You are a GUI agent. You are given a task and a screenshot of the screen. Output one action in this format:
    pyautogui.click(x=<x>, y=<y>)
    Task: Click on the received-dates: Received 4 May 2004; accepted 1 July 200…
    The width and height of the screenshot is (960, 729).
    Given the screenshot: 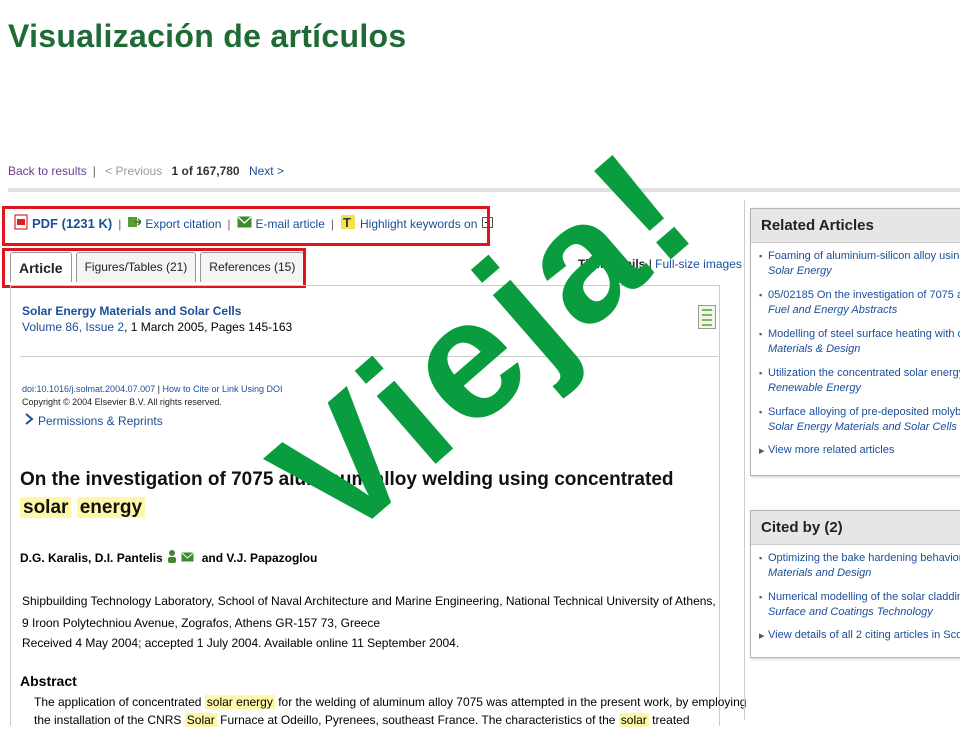 What is the action you would take?
    pyautogui.click(x=241, y=643)
    